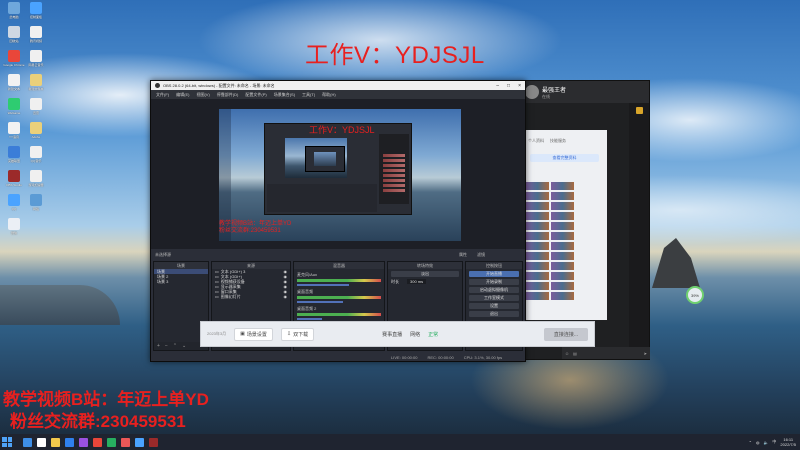 The width and height of the screenshot is (800, 450). Describe the element at coordinates (202, 95) in the screenshot. I see `menu-item: 视图(V)` at that location.